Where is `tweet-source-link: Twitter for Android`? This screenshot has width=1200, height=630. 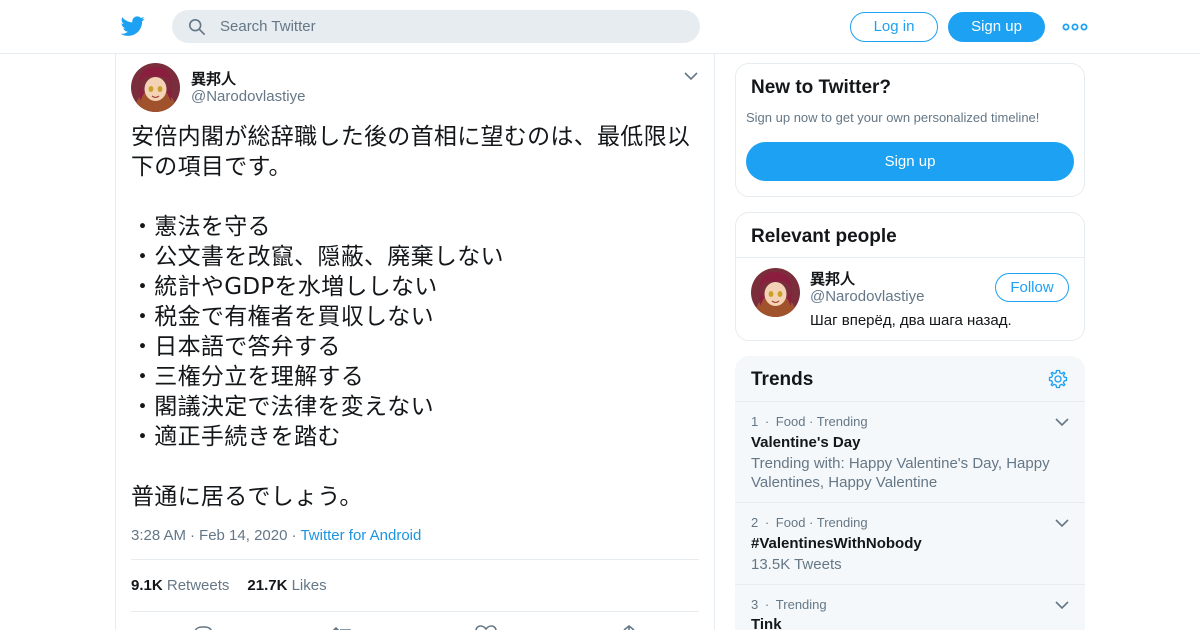 tweet-source-link: Twitter for Android is located at coordinates (360, 535).